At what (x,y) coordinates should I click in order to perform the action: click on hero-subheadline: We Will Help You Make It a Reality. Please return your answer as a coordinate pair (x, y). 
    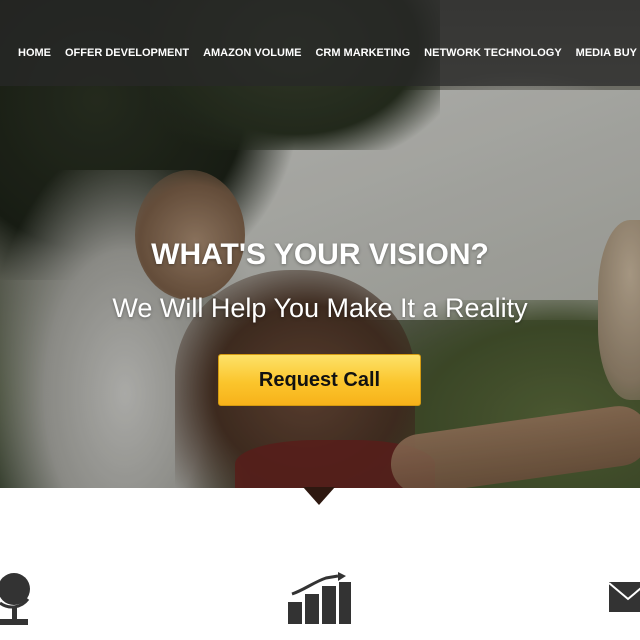
    Looking at the image, I should click on (320, 308).